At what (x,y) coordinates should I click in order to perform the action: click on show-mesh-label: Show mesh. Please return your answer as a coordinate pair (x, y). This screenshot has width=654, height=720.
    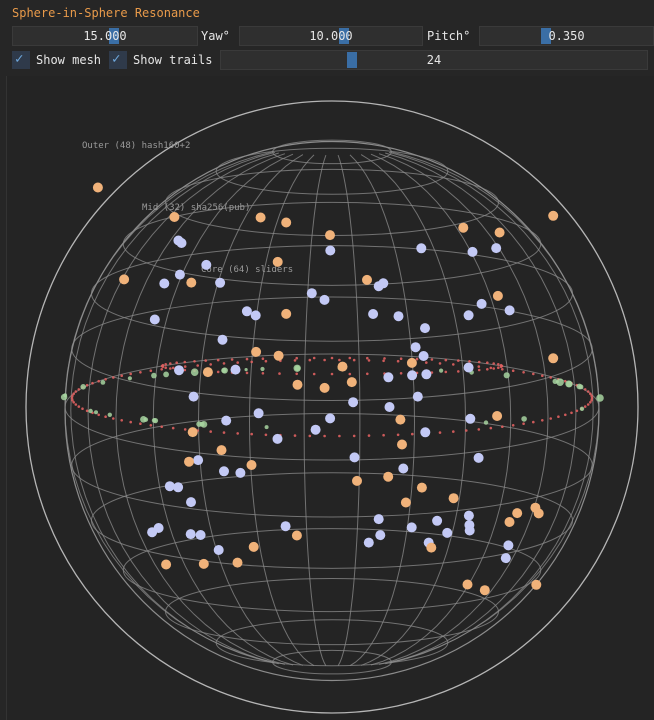
    Looking at the image, I should click on (68, 60).